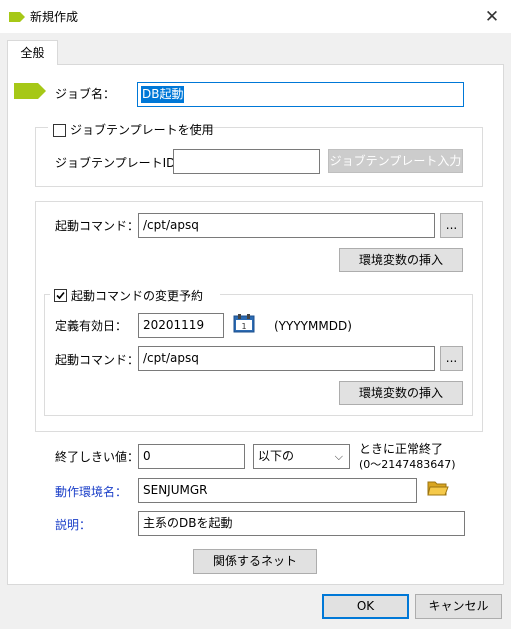 This screenshot has width=511, height=629. What do you see at coordinates (17, 17) in the screenshot?
I see `job-icon` at bounding box center [17, 17].